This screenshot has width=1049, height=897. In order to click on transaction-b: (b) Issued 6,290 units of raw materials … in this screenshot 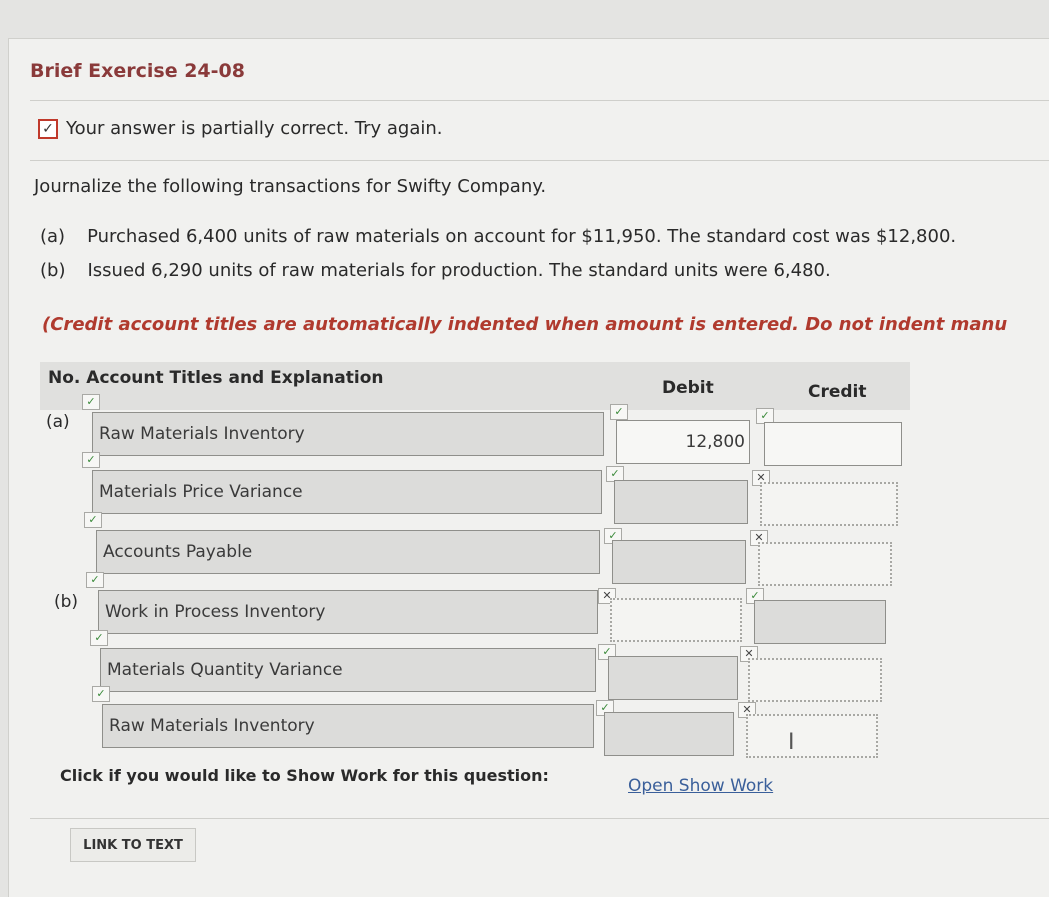, I will do `click(435, 270)`.